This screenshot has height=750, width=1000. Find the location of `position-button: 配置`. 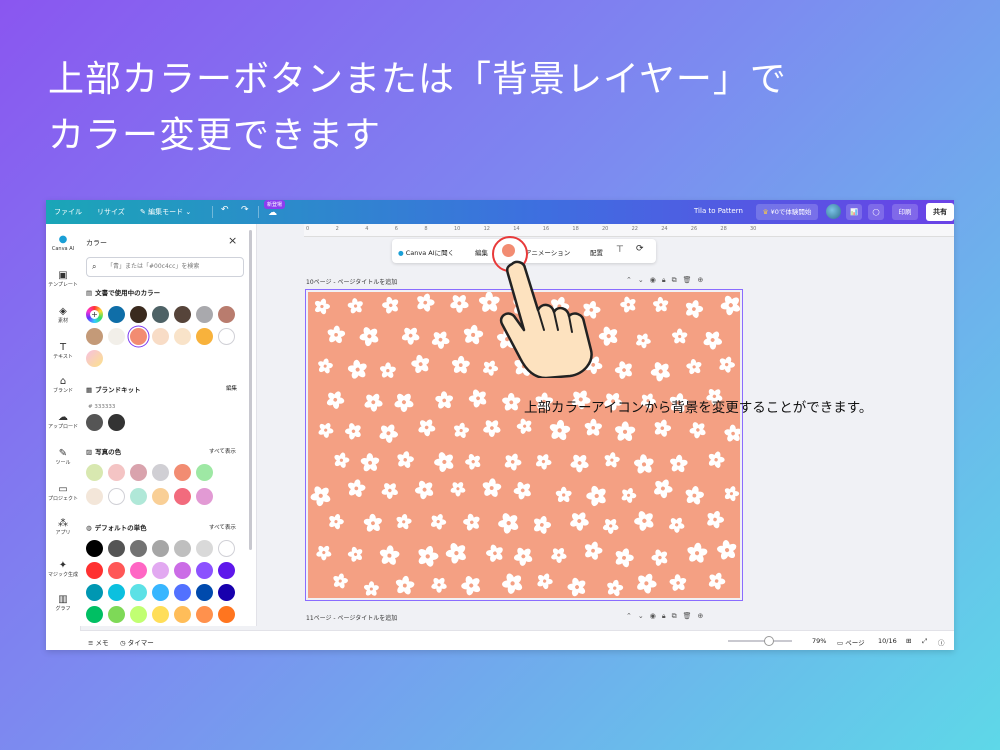

position-button: 配置 is located at coordinates (596, 252).